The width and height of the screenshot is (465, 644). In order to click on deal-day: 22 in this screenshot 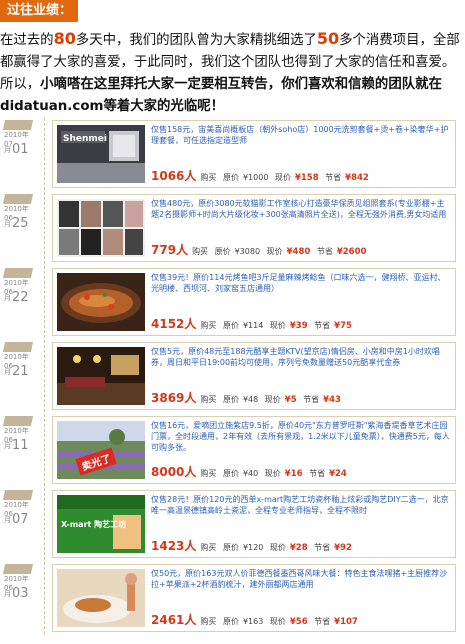, I will do `click(20, 297)`.